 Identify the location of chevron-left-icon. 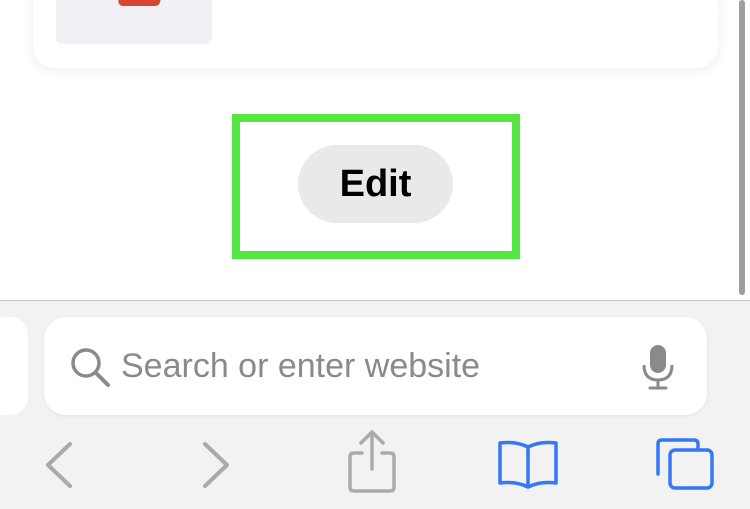
(59, 465).